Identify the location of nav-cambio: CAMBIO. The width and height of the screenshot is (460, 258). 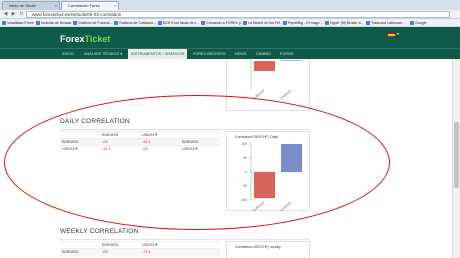
(263, 54).